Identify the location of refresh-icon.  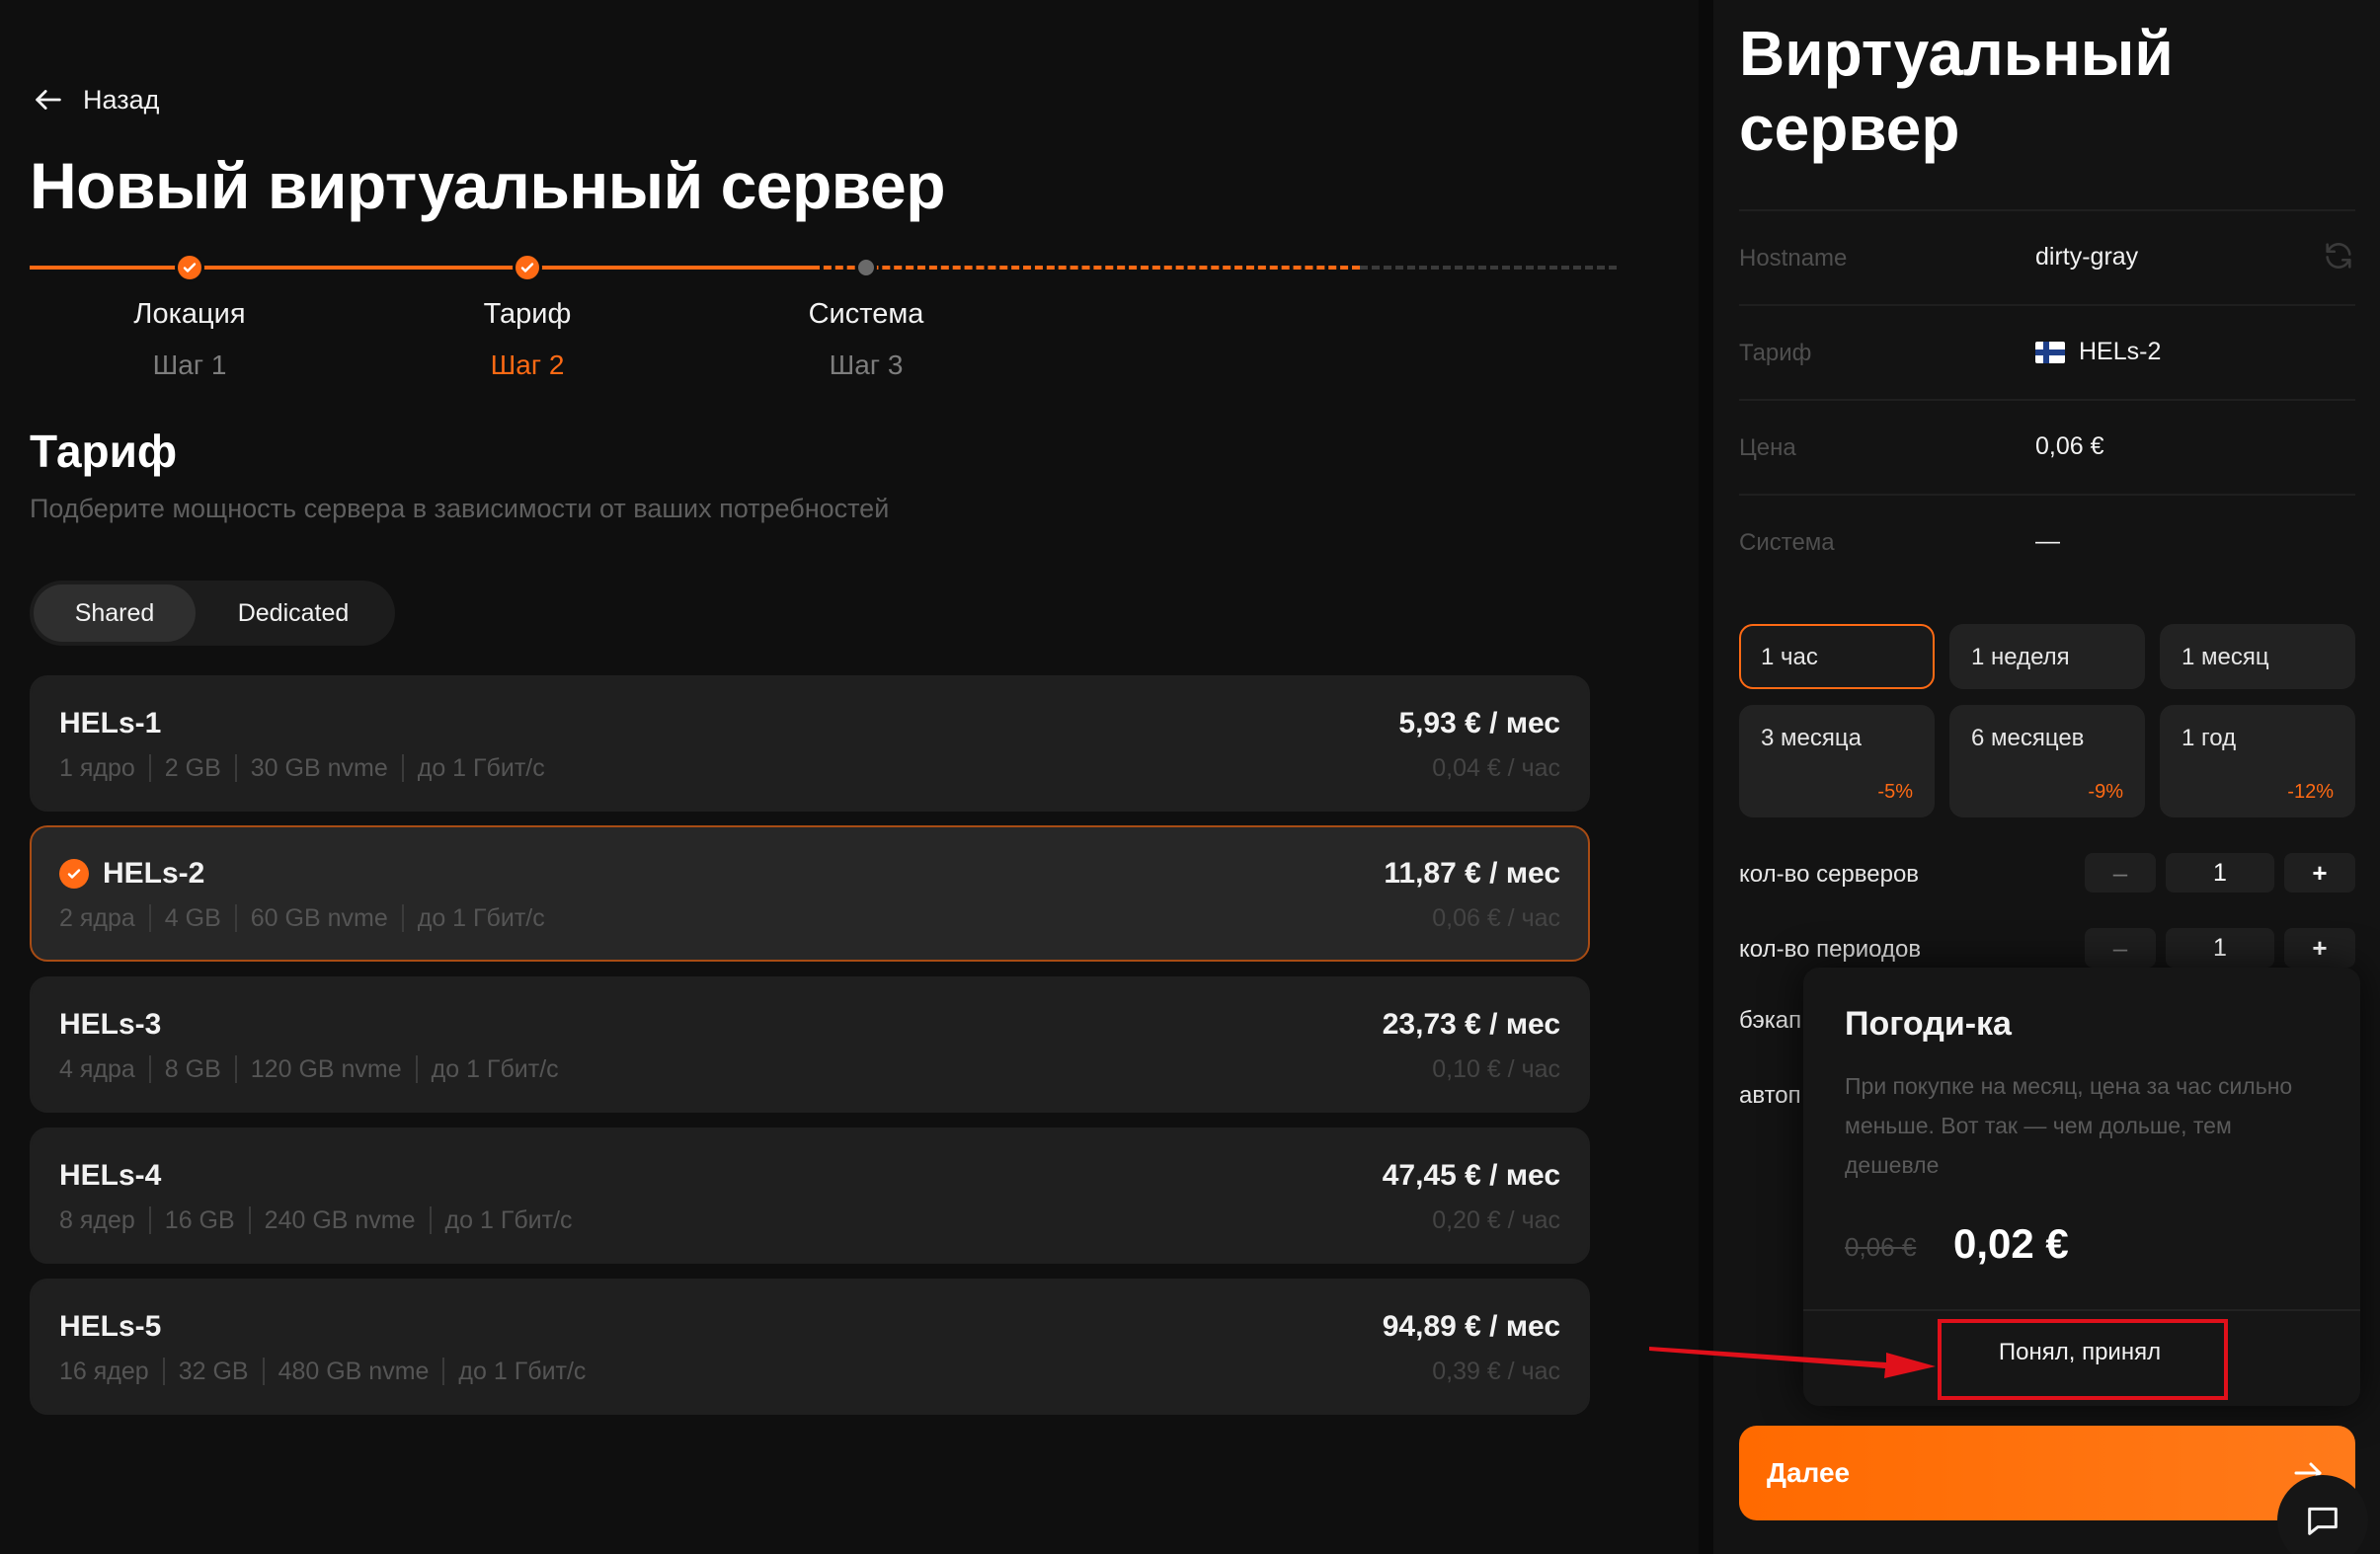
(2338, 255).